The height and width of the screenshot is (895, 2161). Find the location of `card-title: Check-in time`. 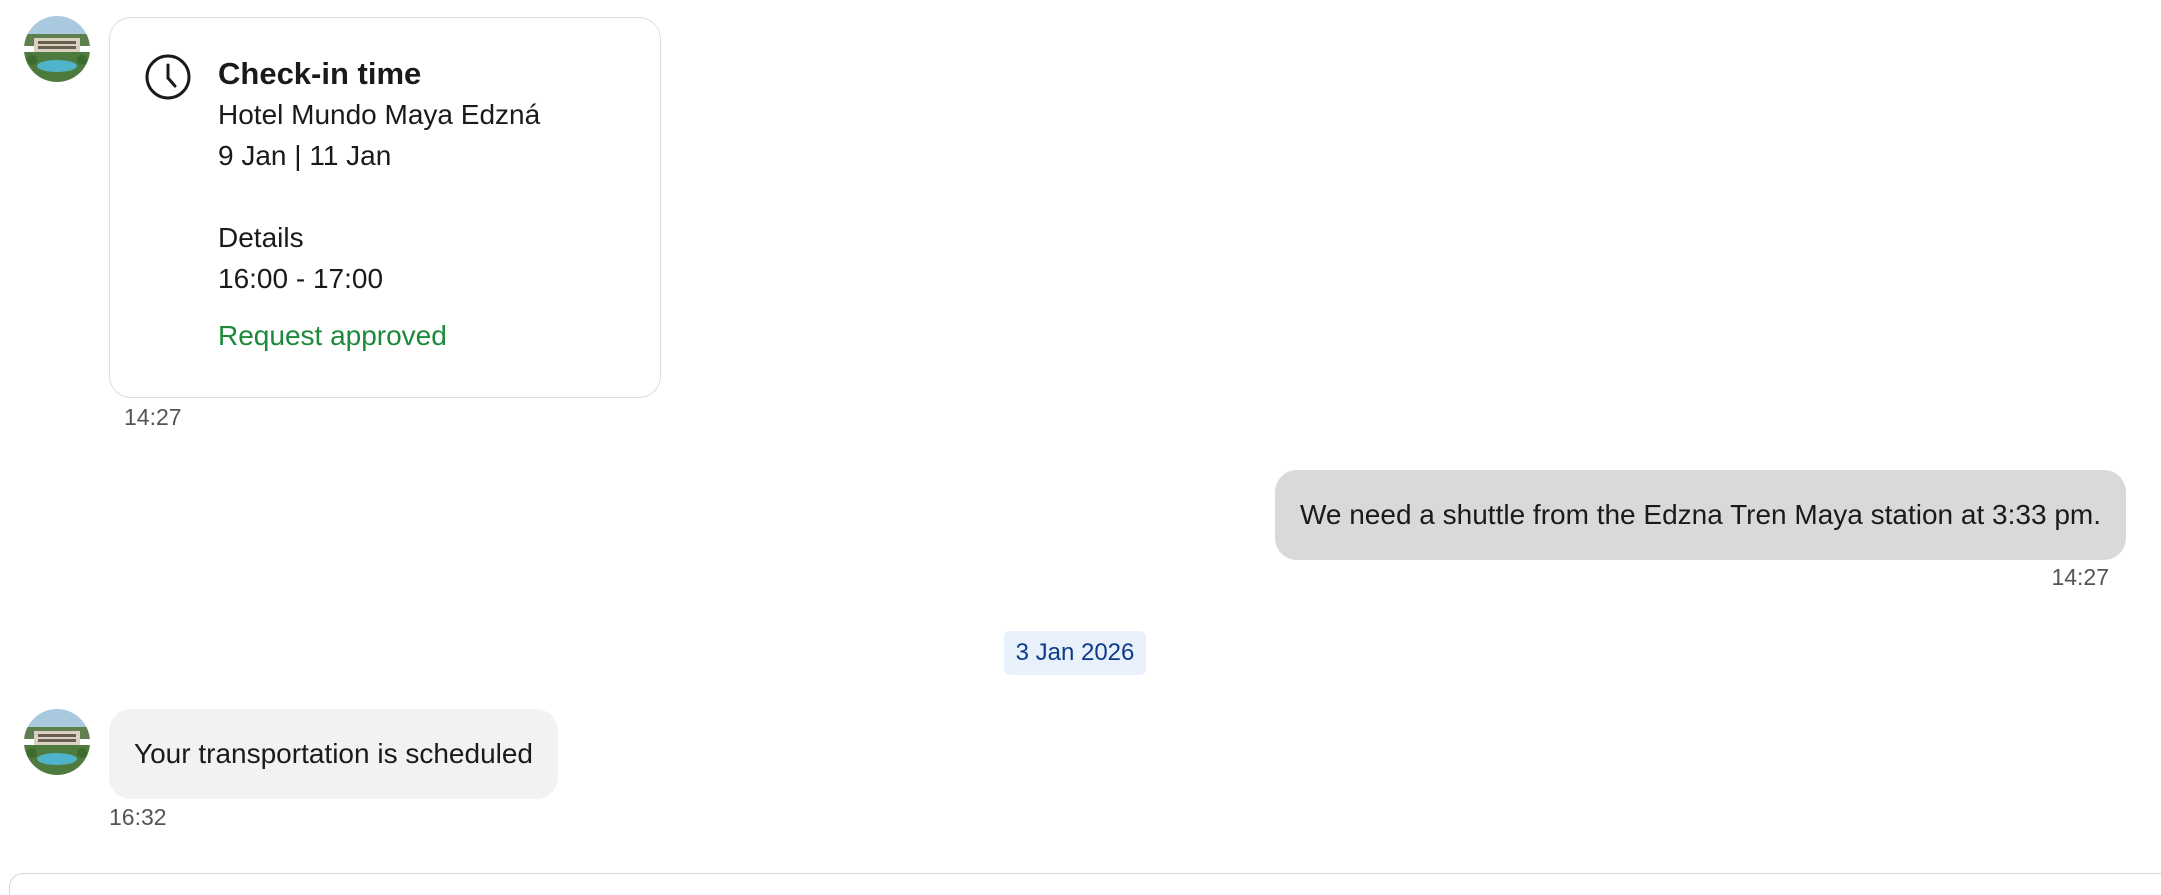

card-title: Check-in time is located at coordinates (320, 73).